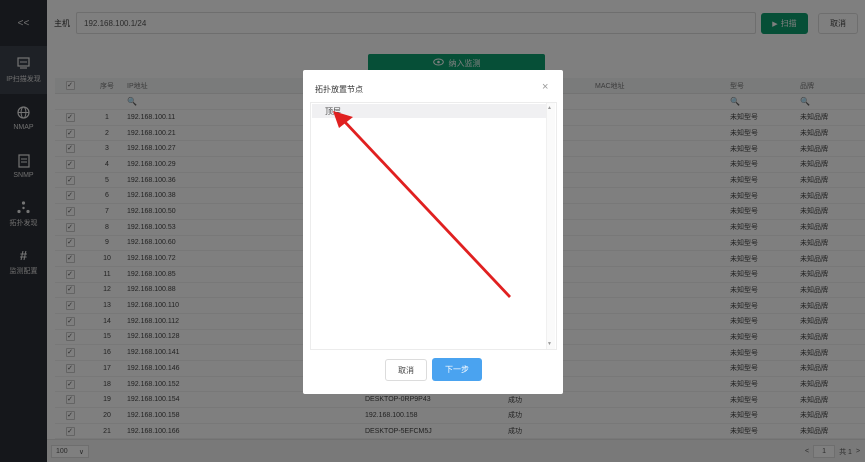 This screenshot has width=865, height=462. Describe the element at coordinates (457, 369) in the screenshot. I see `dialog-next-button: 下一步` at that location.